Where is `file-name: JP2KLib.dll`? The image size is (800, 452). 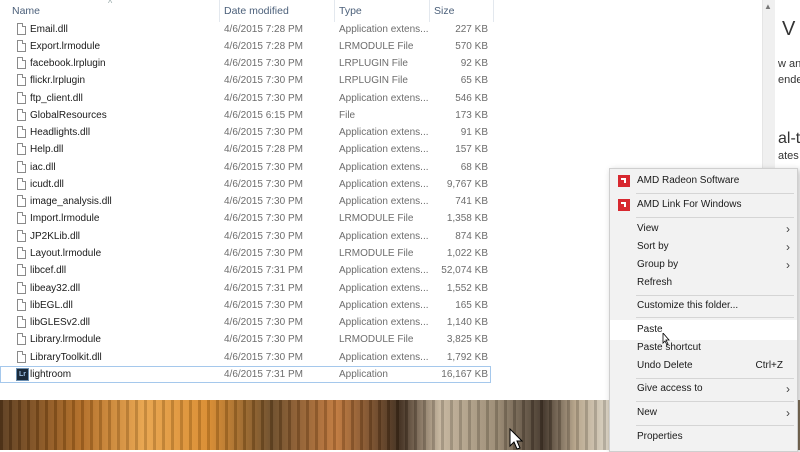 file-name: JP2KLib.dll is located at coordinates (55, 236).